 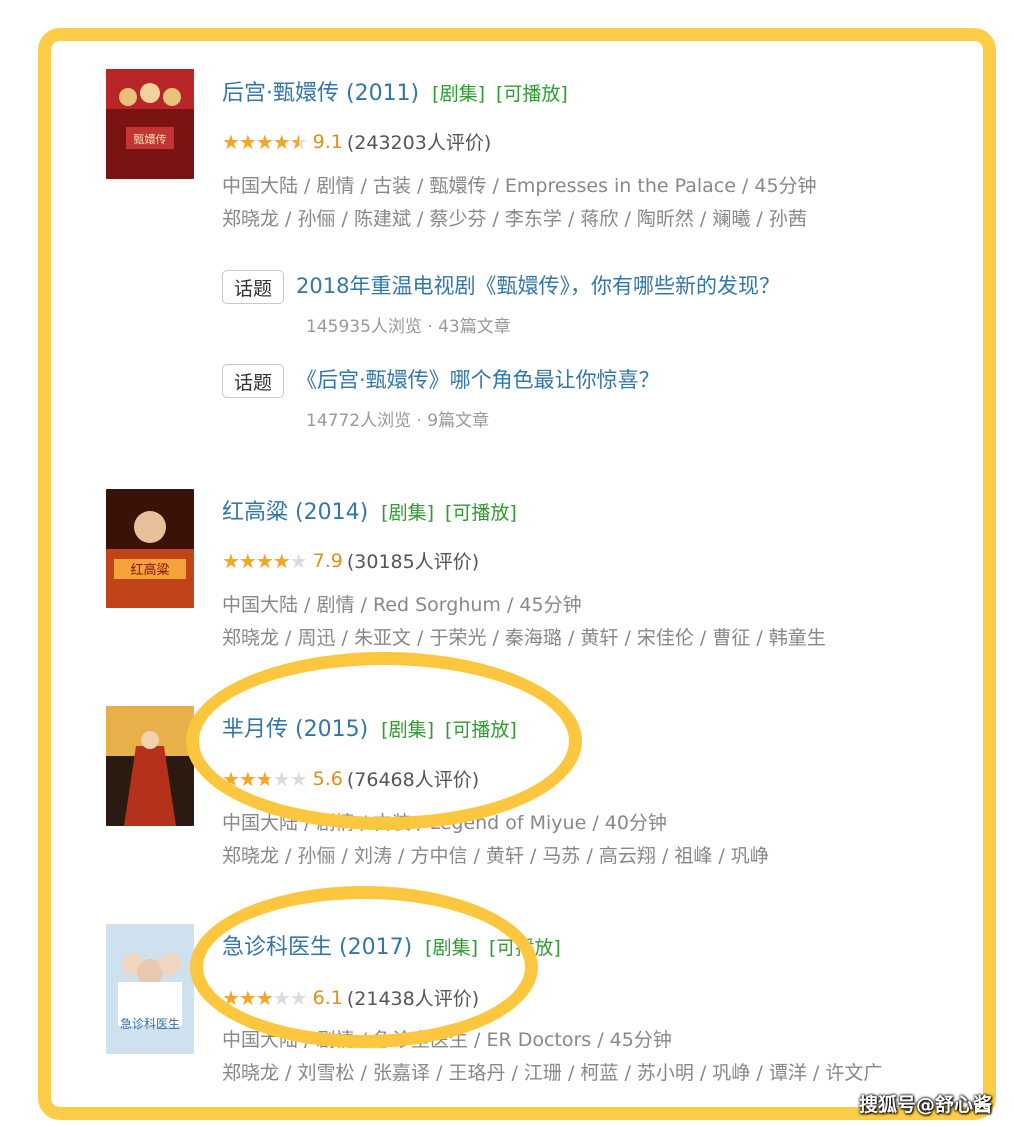 I want to click on rating-count: (76468人评价), so click(x=413, y=778).